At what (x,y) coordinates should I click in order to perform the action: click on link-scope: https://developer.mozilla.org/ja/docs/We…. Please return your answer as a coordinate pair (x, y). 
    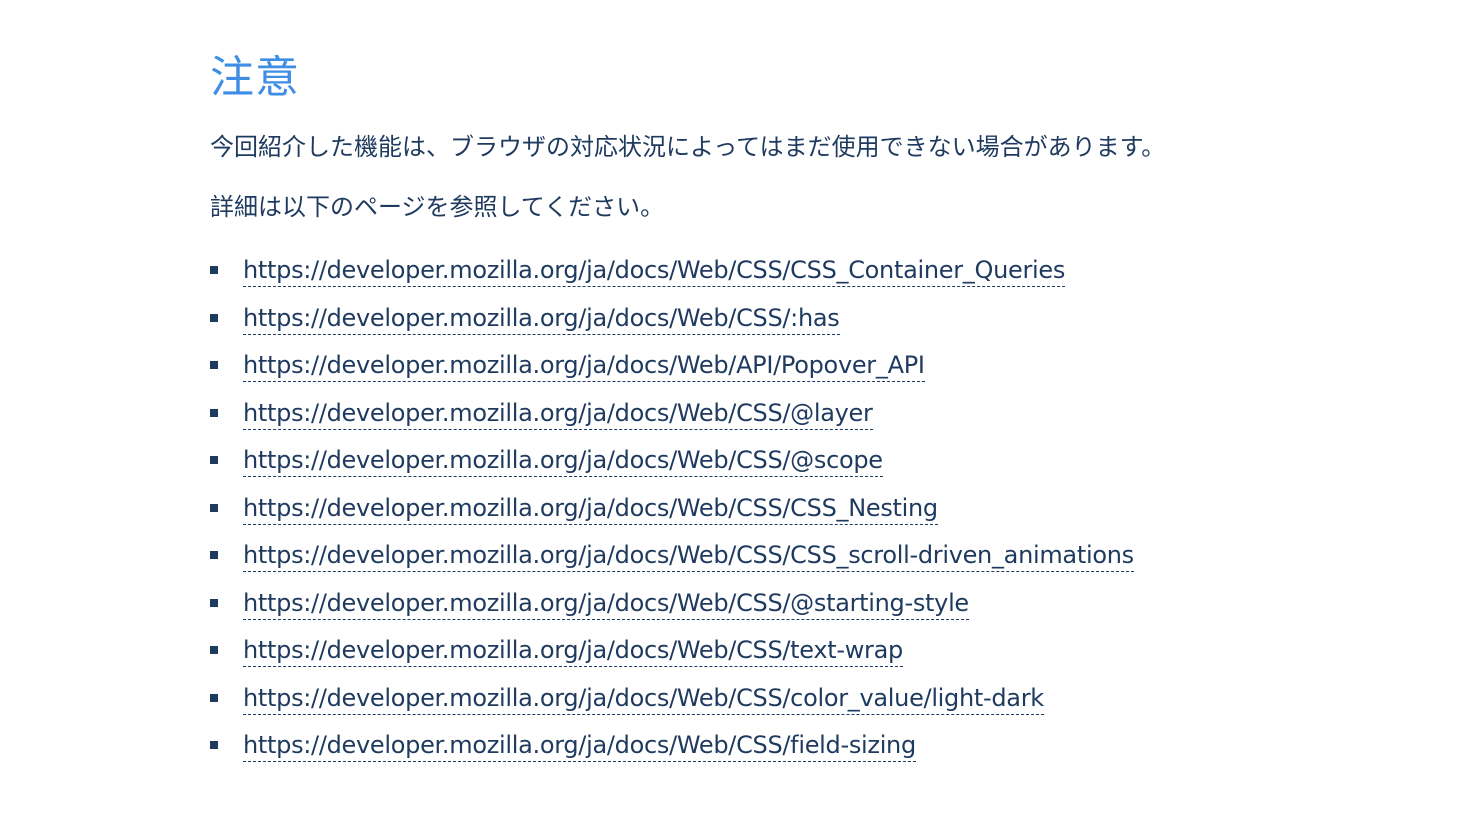
    Looking at the image, I should click on (563, 460).